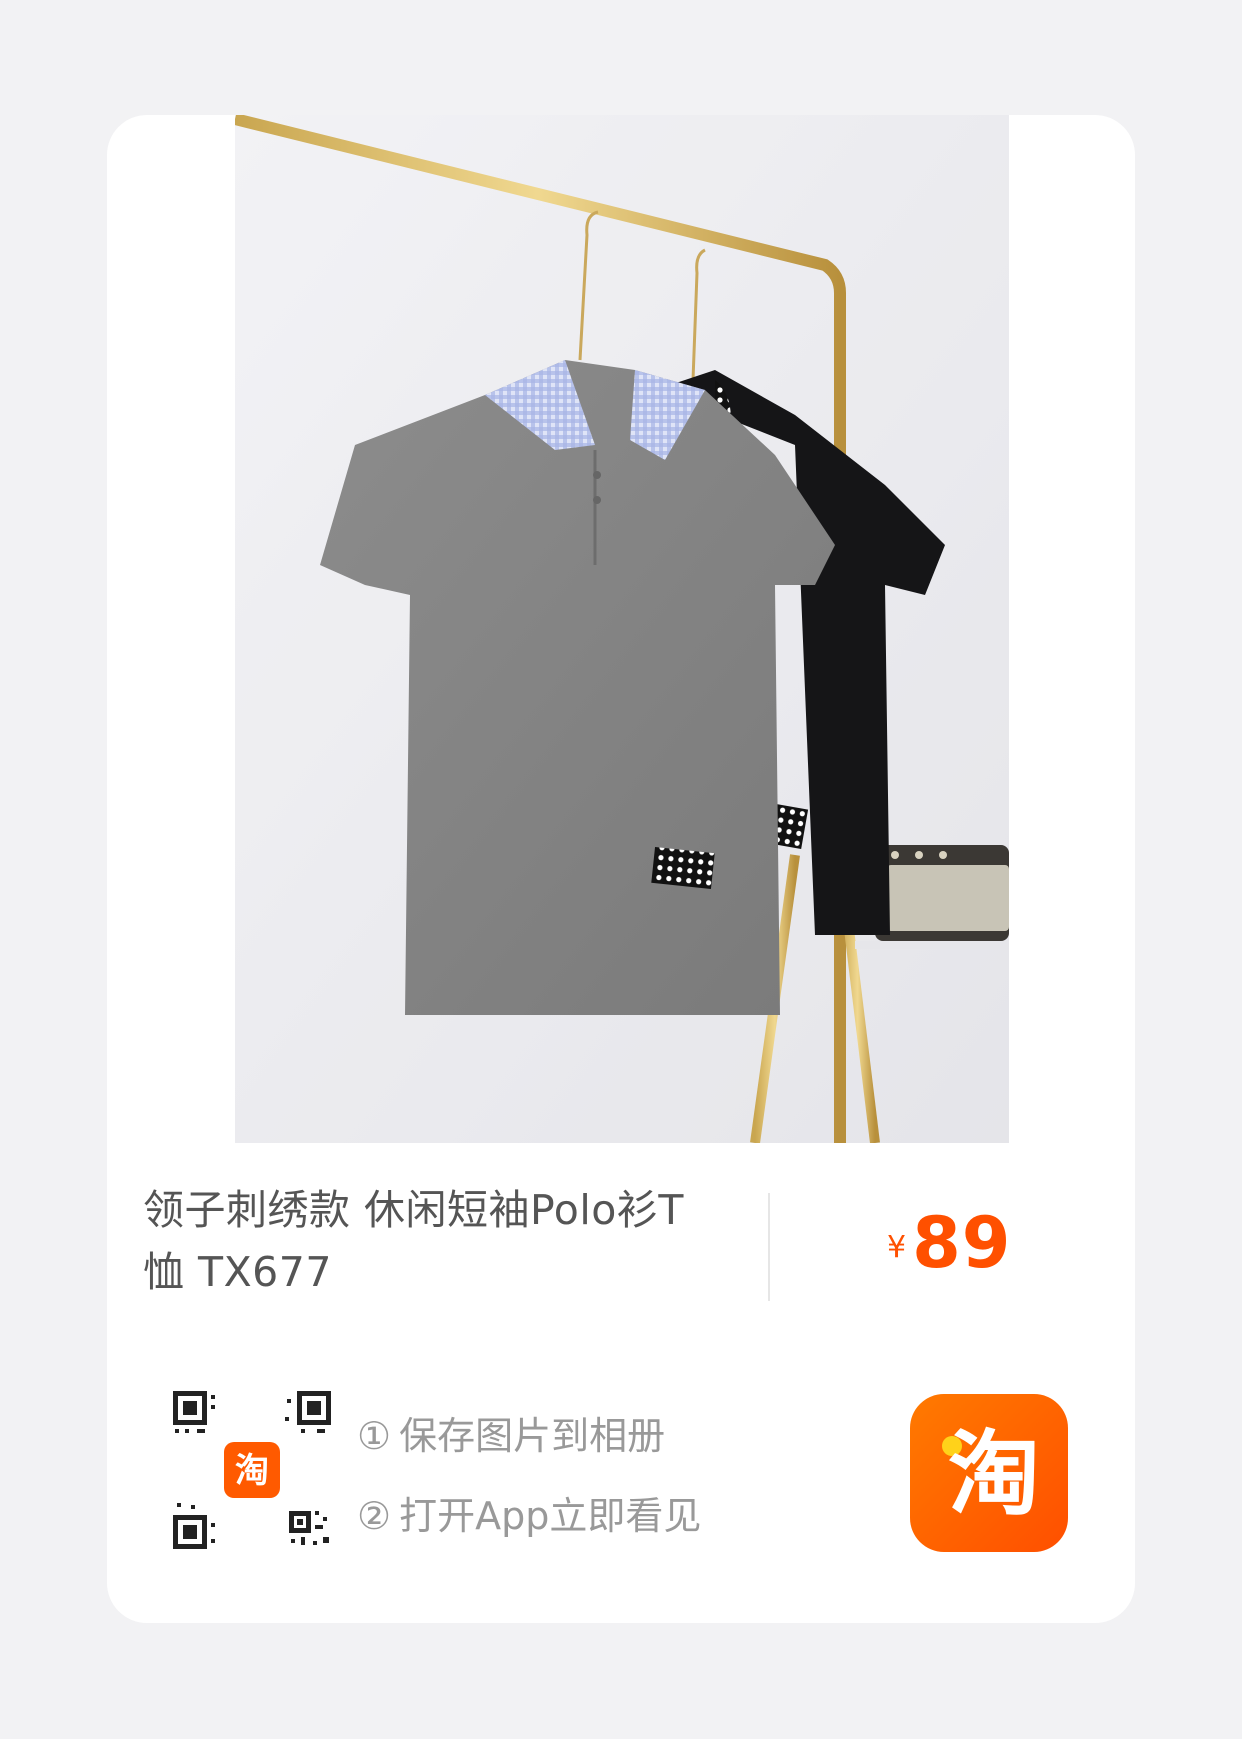 The height and width of the screenshot is (1739, 1242). I want to click on taobao-app-icon: 淘, so click(989, 1473).